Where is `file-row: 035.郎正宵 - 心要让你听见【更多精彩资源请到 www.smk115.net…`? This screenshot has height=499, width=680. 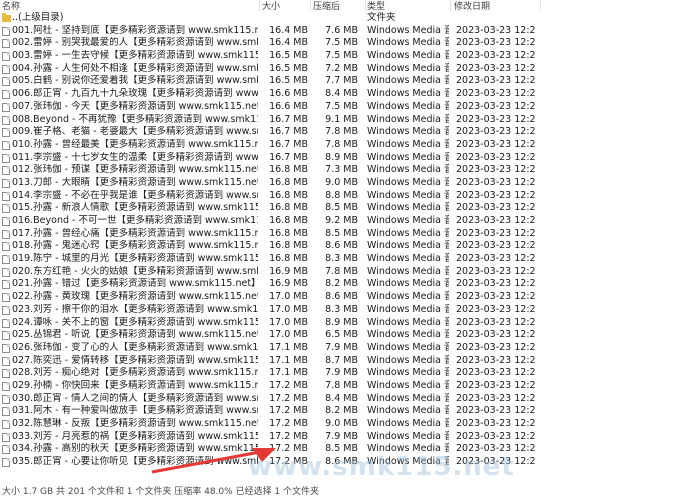
file-row: 035.郎正宵 - 心要让你听见【更多精彩资源请到 www.smk115.net… is located at coordinates (340, 462).